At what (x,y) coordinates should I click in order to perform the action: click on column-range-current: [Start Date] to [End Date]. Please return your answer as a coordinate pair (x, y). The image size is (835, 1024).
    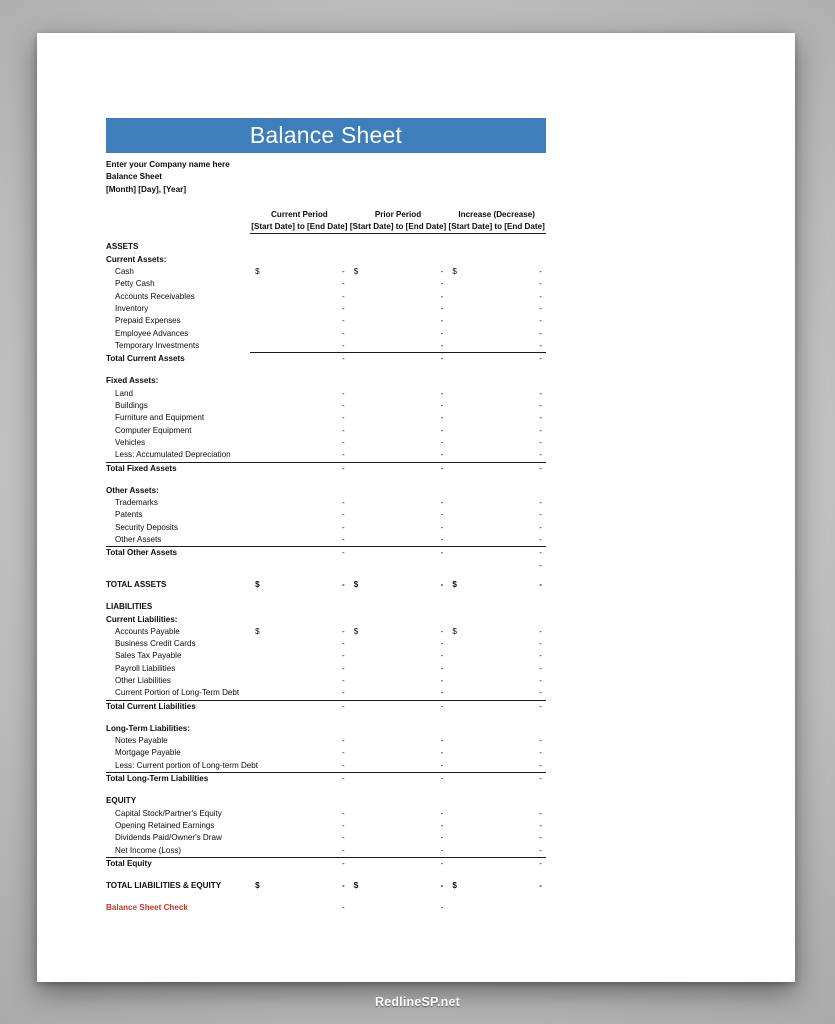
    Looking at the image, I should click on (299, 228).